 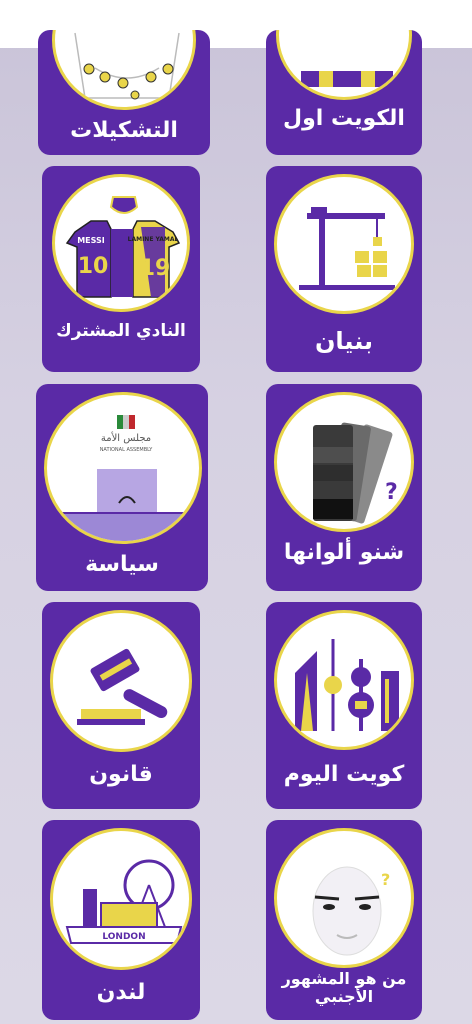 I want to click on category-card-kuwait-today: كويت اليوم, so click(x=344, y=705).